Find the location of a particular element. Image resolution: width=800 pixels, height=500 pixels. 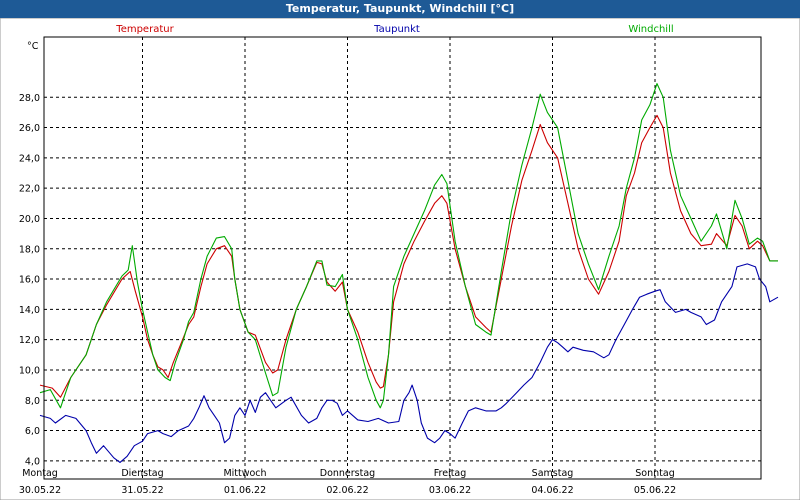

y-tick-label: 4,0 is located at coordinates (32, 461).